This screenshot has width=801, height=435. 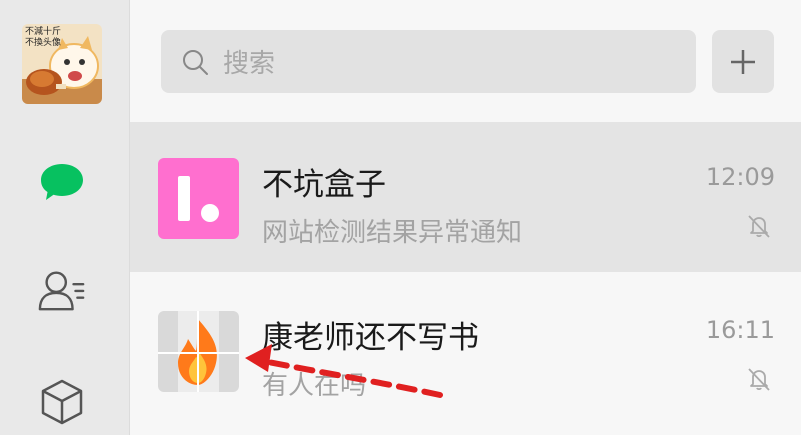 I want to click on conversation-name: 康老师还不写书, so click(x=370, y=338).